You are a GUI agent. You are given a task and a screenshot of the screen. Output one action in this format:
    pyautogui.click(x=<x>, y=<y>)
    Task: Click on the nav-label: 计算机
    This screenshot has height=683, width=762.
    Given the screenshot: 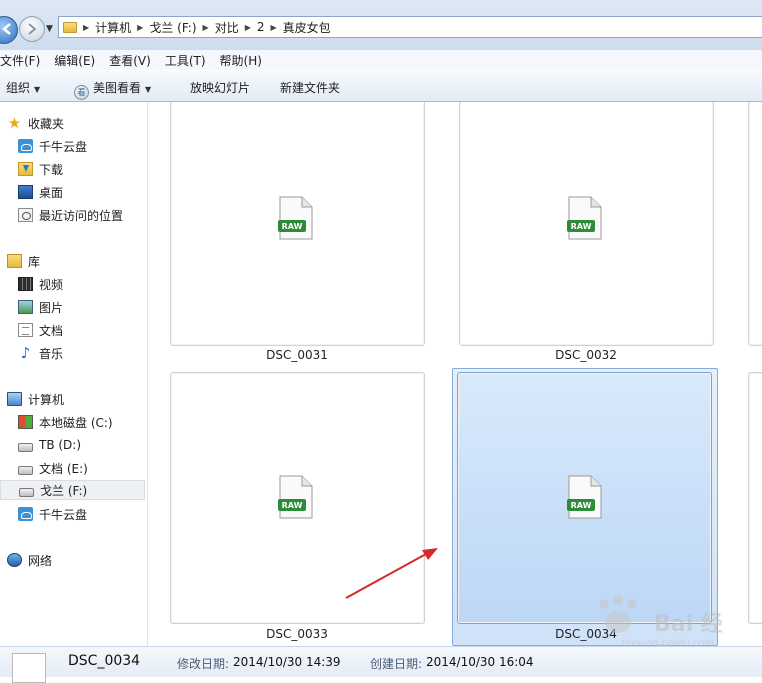 What is the action you would take?
    pyautogui.click(x=46, y=399)
    